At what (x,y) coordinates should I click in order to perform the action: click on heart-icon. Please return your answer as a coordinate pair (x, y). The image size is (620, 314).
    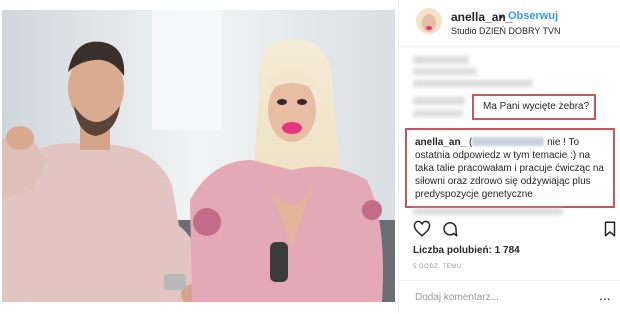
    Looking at the image, I should click on (422, 229).